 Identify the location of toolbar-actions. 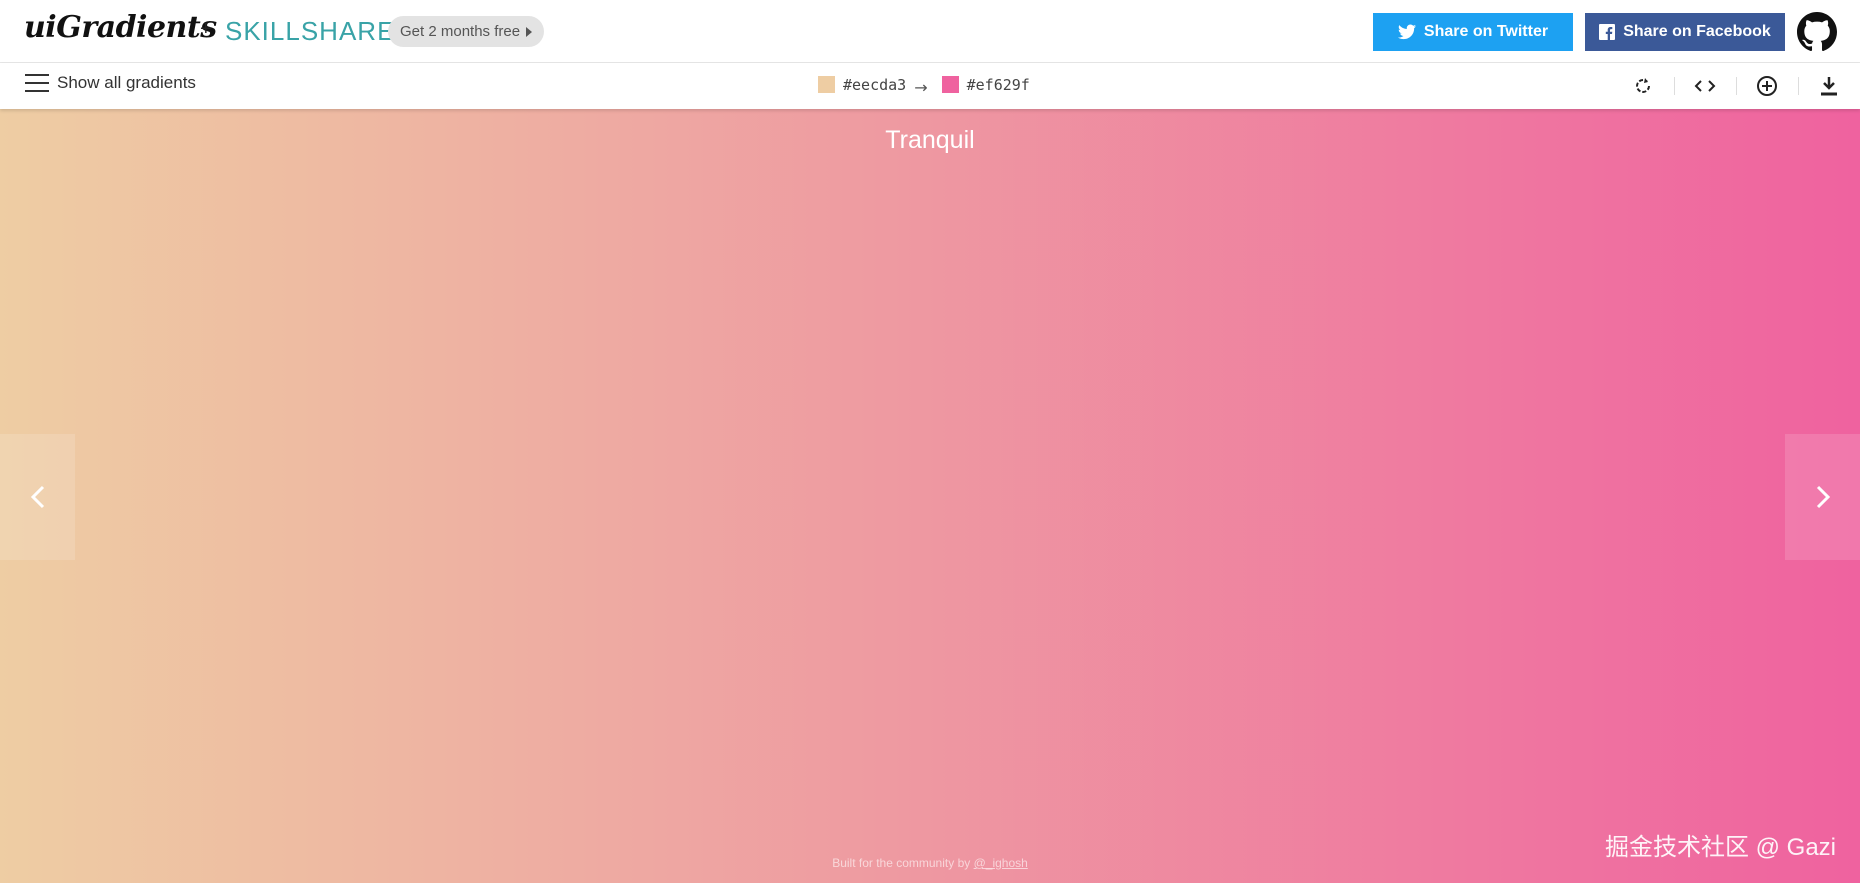
(1736, 86).